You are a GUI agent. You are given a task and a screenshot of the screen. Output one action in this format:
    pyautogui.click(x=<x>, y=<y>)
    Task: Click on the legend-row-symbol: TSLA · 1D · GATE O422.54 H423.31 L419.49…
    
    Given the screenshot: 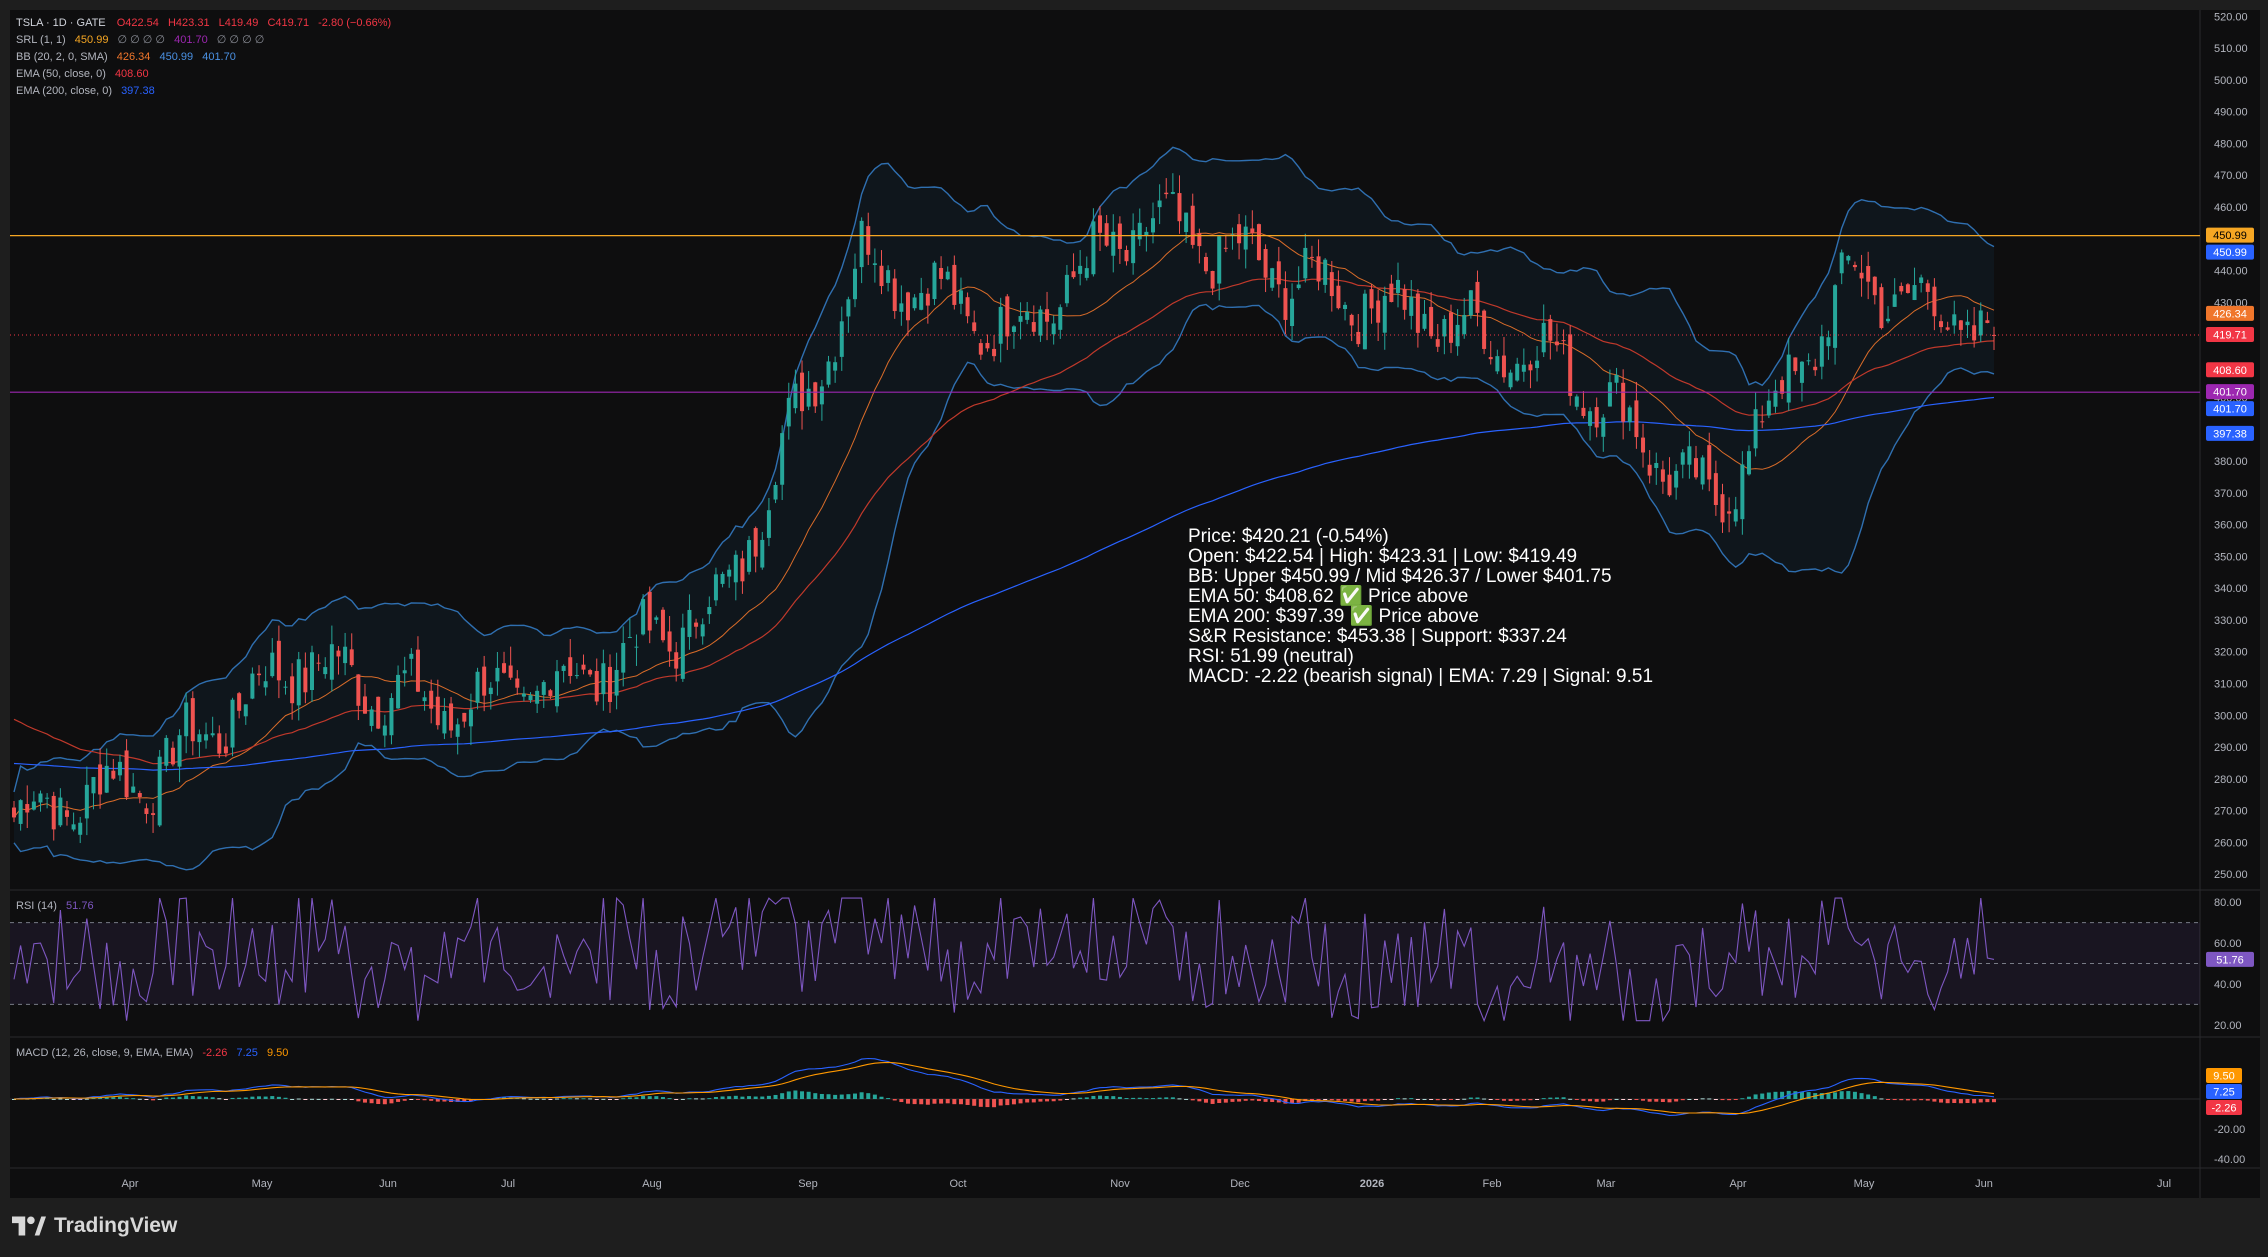 What is the action you would take?
    pyautogui.click(x=203, y=23)
    